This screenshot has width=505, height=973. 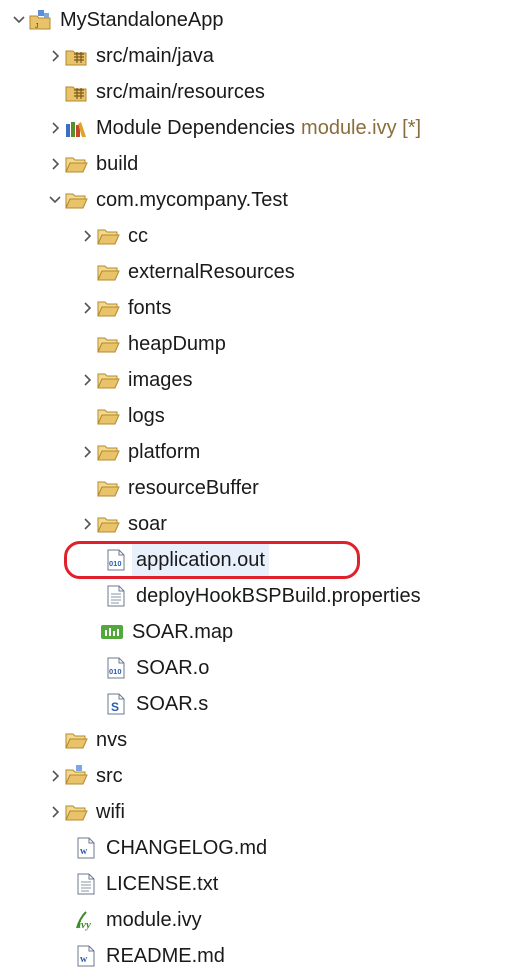 I want to click on tree-item-wifi: wifi, so click(x=85, y=812).